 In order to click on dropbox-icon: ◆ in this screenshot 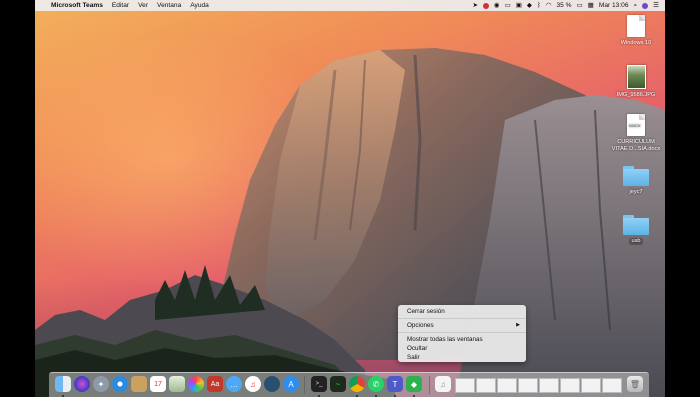, I will do `click(529, 5)`.